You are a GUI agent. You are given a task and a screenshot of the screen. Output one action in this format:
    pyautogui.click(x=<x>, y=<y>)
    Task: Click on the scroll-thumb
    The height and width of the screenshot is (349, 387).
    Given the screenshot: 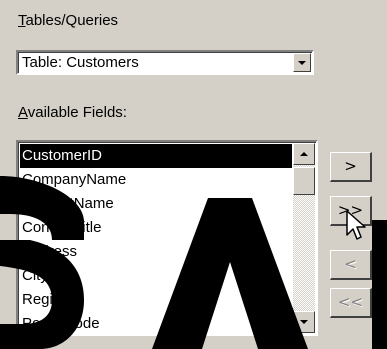 What is the action you would take?
    pyautogui.click(x=304, y=181)
    